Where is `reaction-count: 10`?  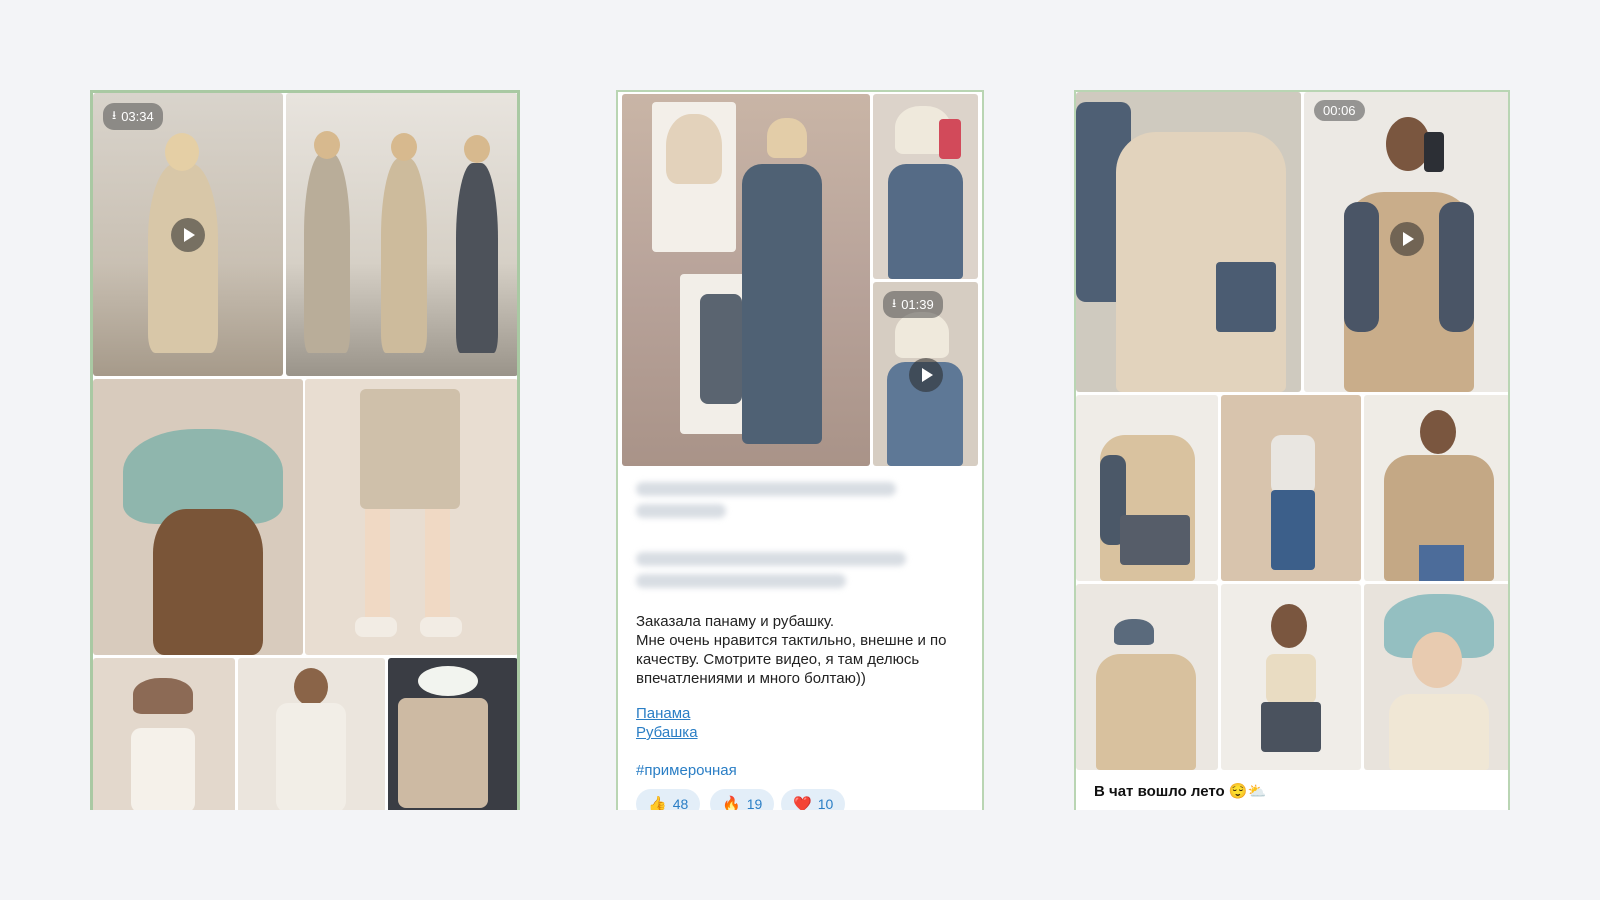
reaction-count: 10 is located at coordinates (825, 803).